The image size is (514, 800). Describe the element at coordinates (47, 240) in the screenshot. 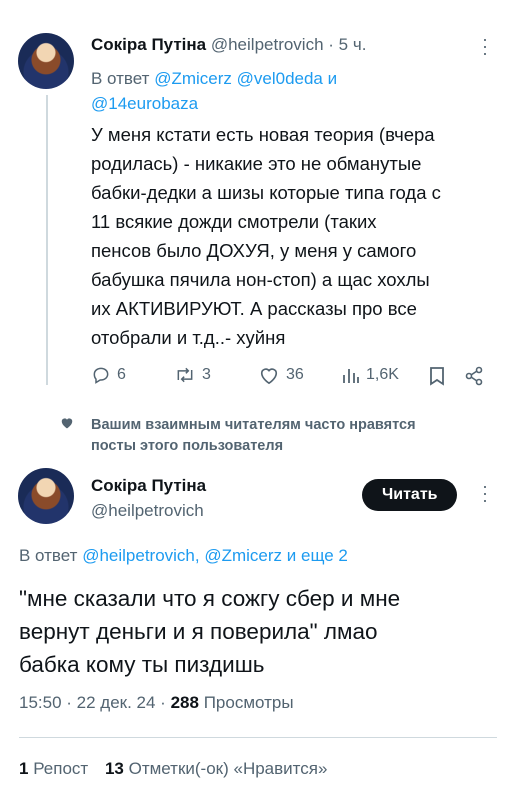

I see `thread-line` at that location.